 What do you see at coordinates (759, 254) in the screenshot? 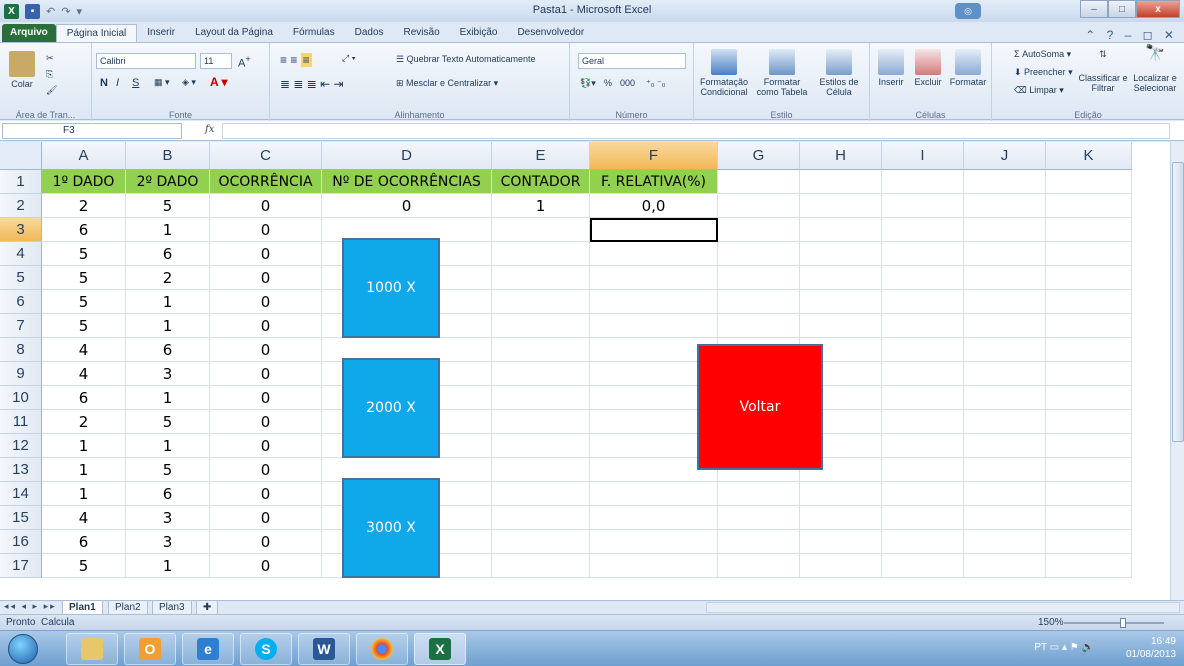
I see `cell-g4` at bounding box center [759, 254].